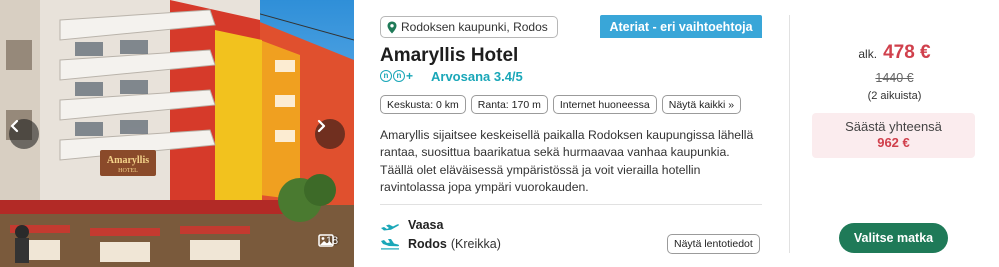 The width and height of the screenshot is (999, 267). What do you see at coordinates (24, 134) in the screenshot?
I see `gallery-prev-button` at bounding box center [24, 134].